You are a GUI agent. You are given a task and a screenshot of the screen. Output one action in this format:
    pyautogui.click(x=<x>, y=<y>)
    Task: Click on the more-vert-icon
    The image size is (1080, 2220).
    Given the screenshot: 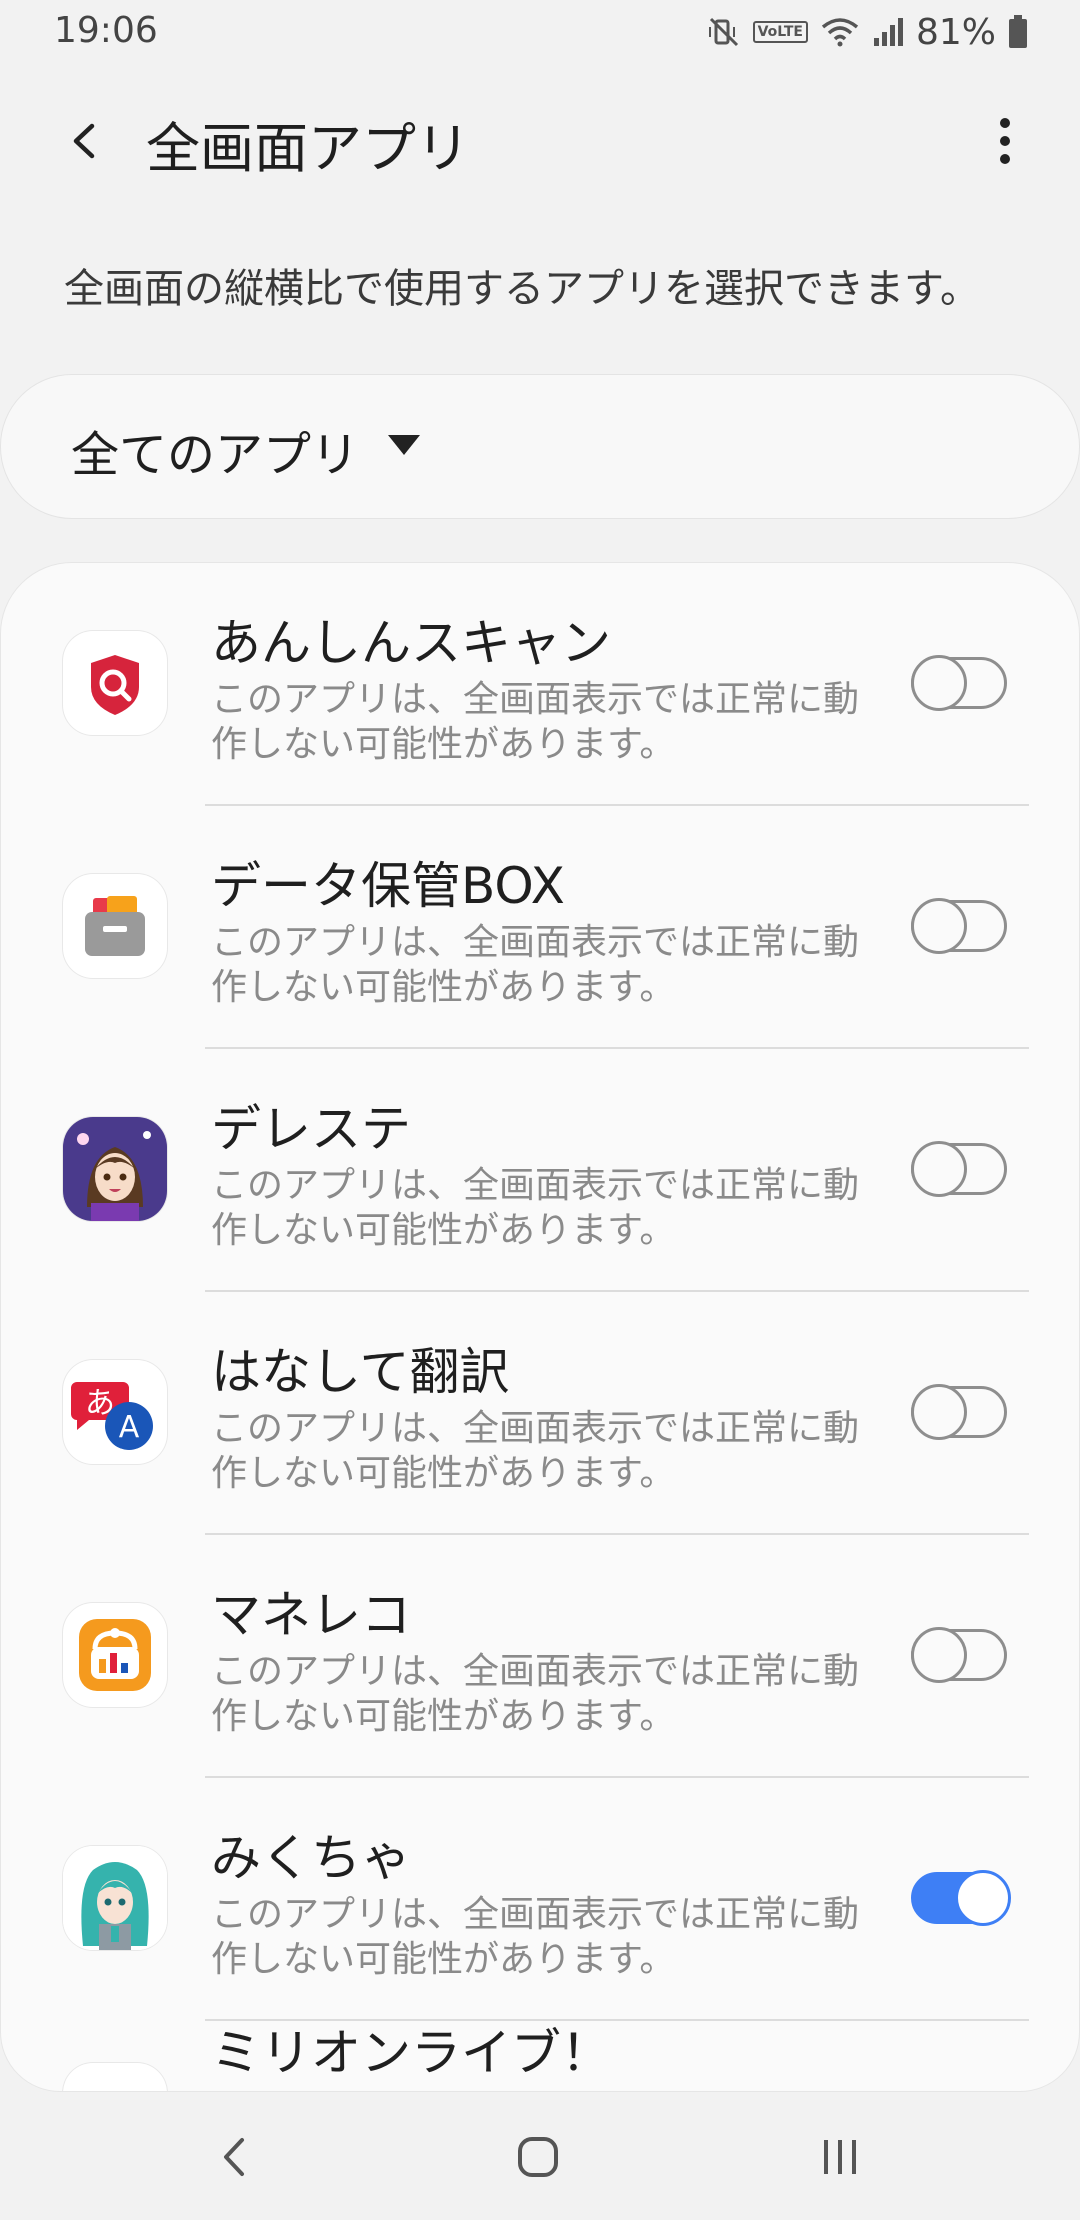 What is the action you would take?
    pyautogui.click(x=1005, y=141)
    